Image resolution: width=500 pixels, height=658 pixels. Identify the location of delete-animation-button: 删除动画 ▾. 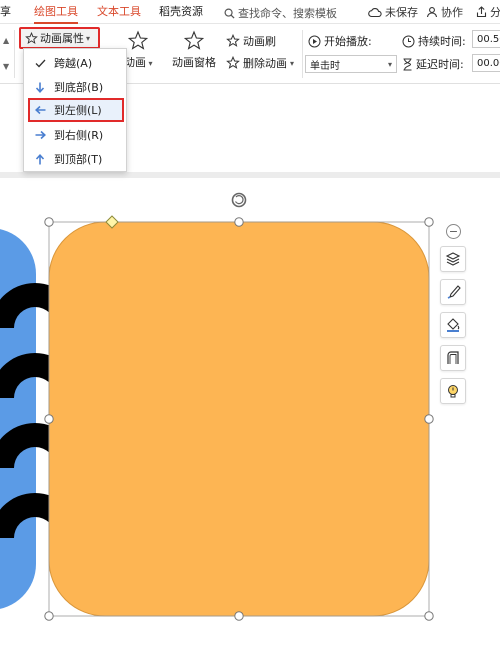
(260, 63).